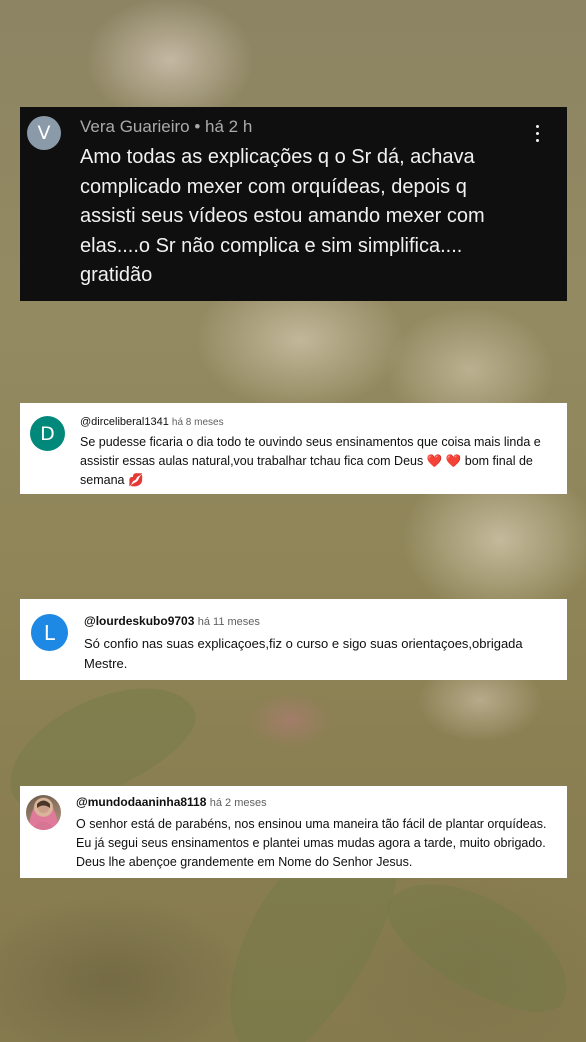 The width and height of the screenshot is (586, 1042). I want to click on comment-time: há 11 meses, so click(228, 622).